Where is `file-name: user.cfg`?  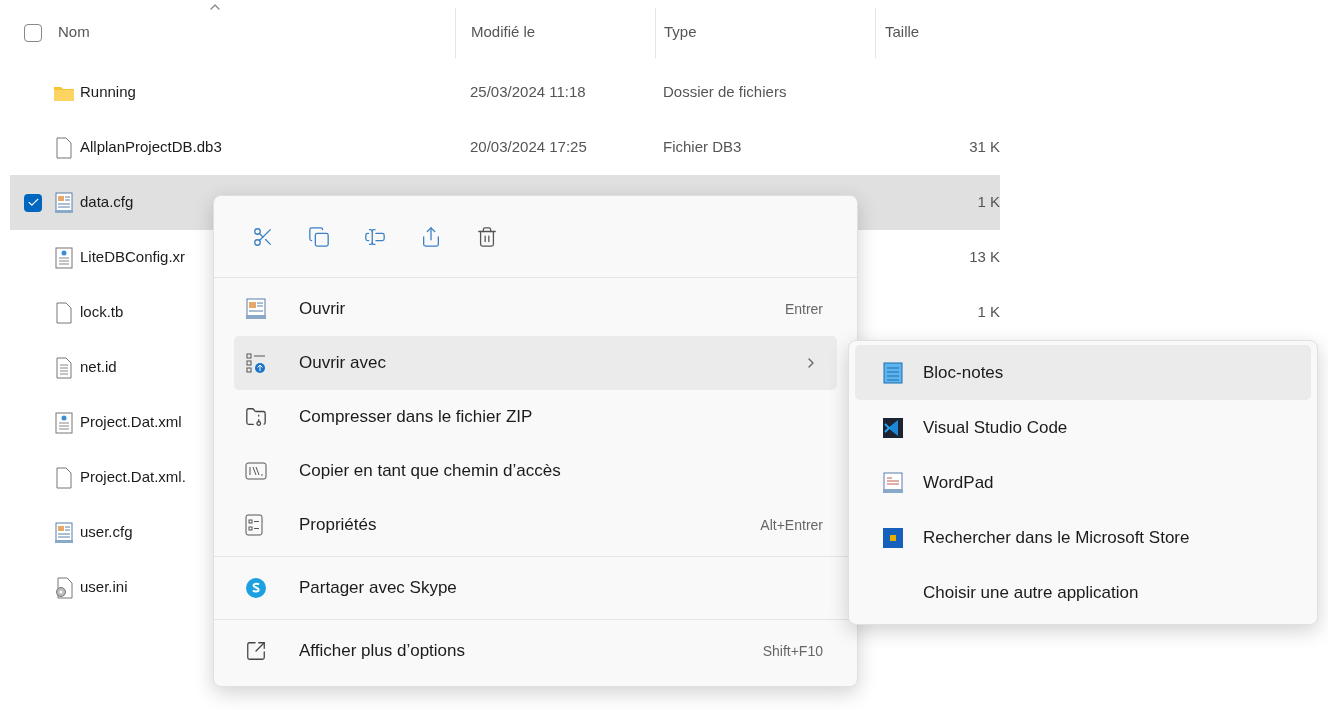
file-name: user.cfg is located at coordinates (106, 532).